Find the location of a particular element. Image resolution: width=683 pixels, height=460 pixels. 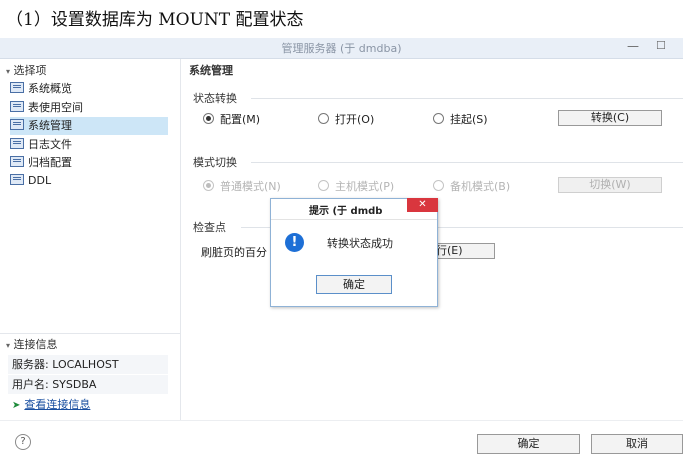

dirty-page-label: 刷脏页的百分 is located at coordinates (234, 252).